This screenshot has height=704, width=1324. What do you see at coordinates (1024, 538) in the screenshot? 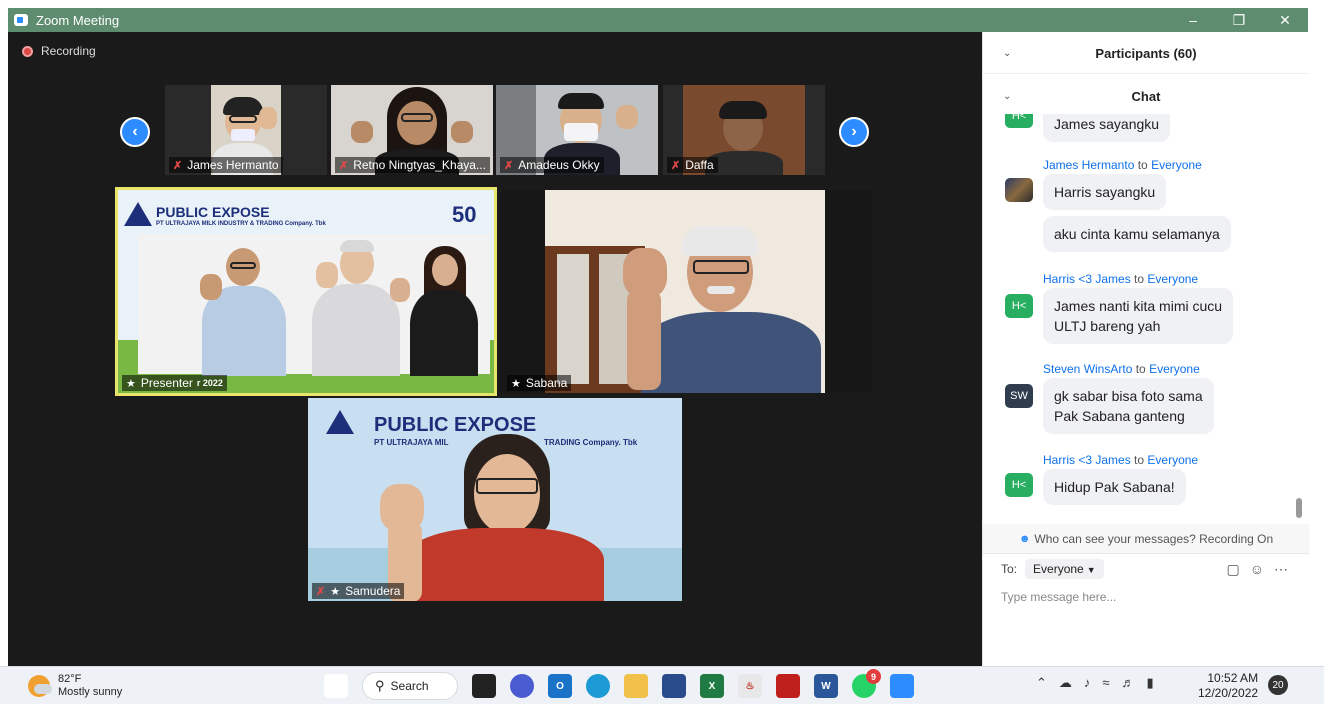
I see `people-icon: ☻` at bounding box center [1024, 538].